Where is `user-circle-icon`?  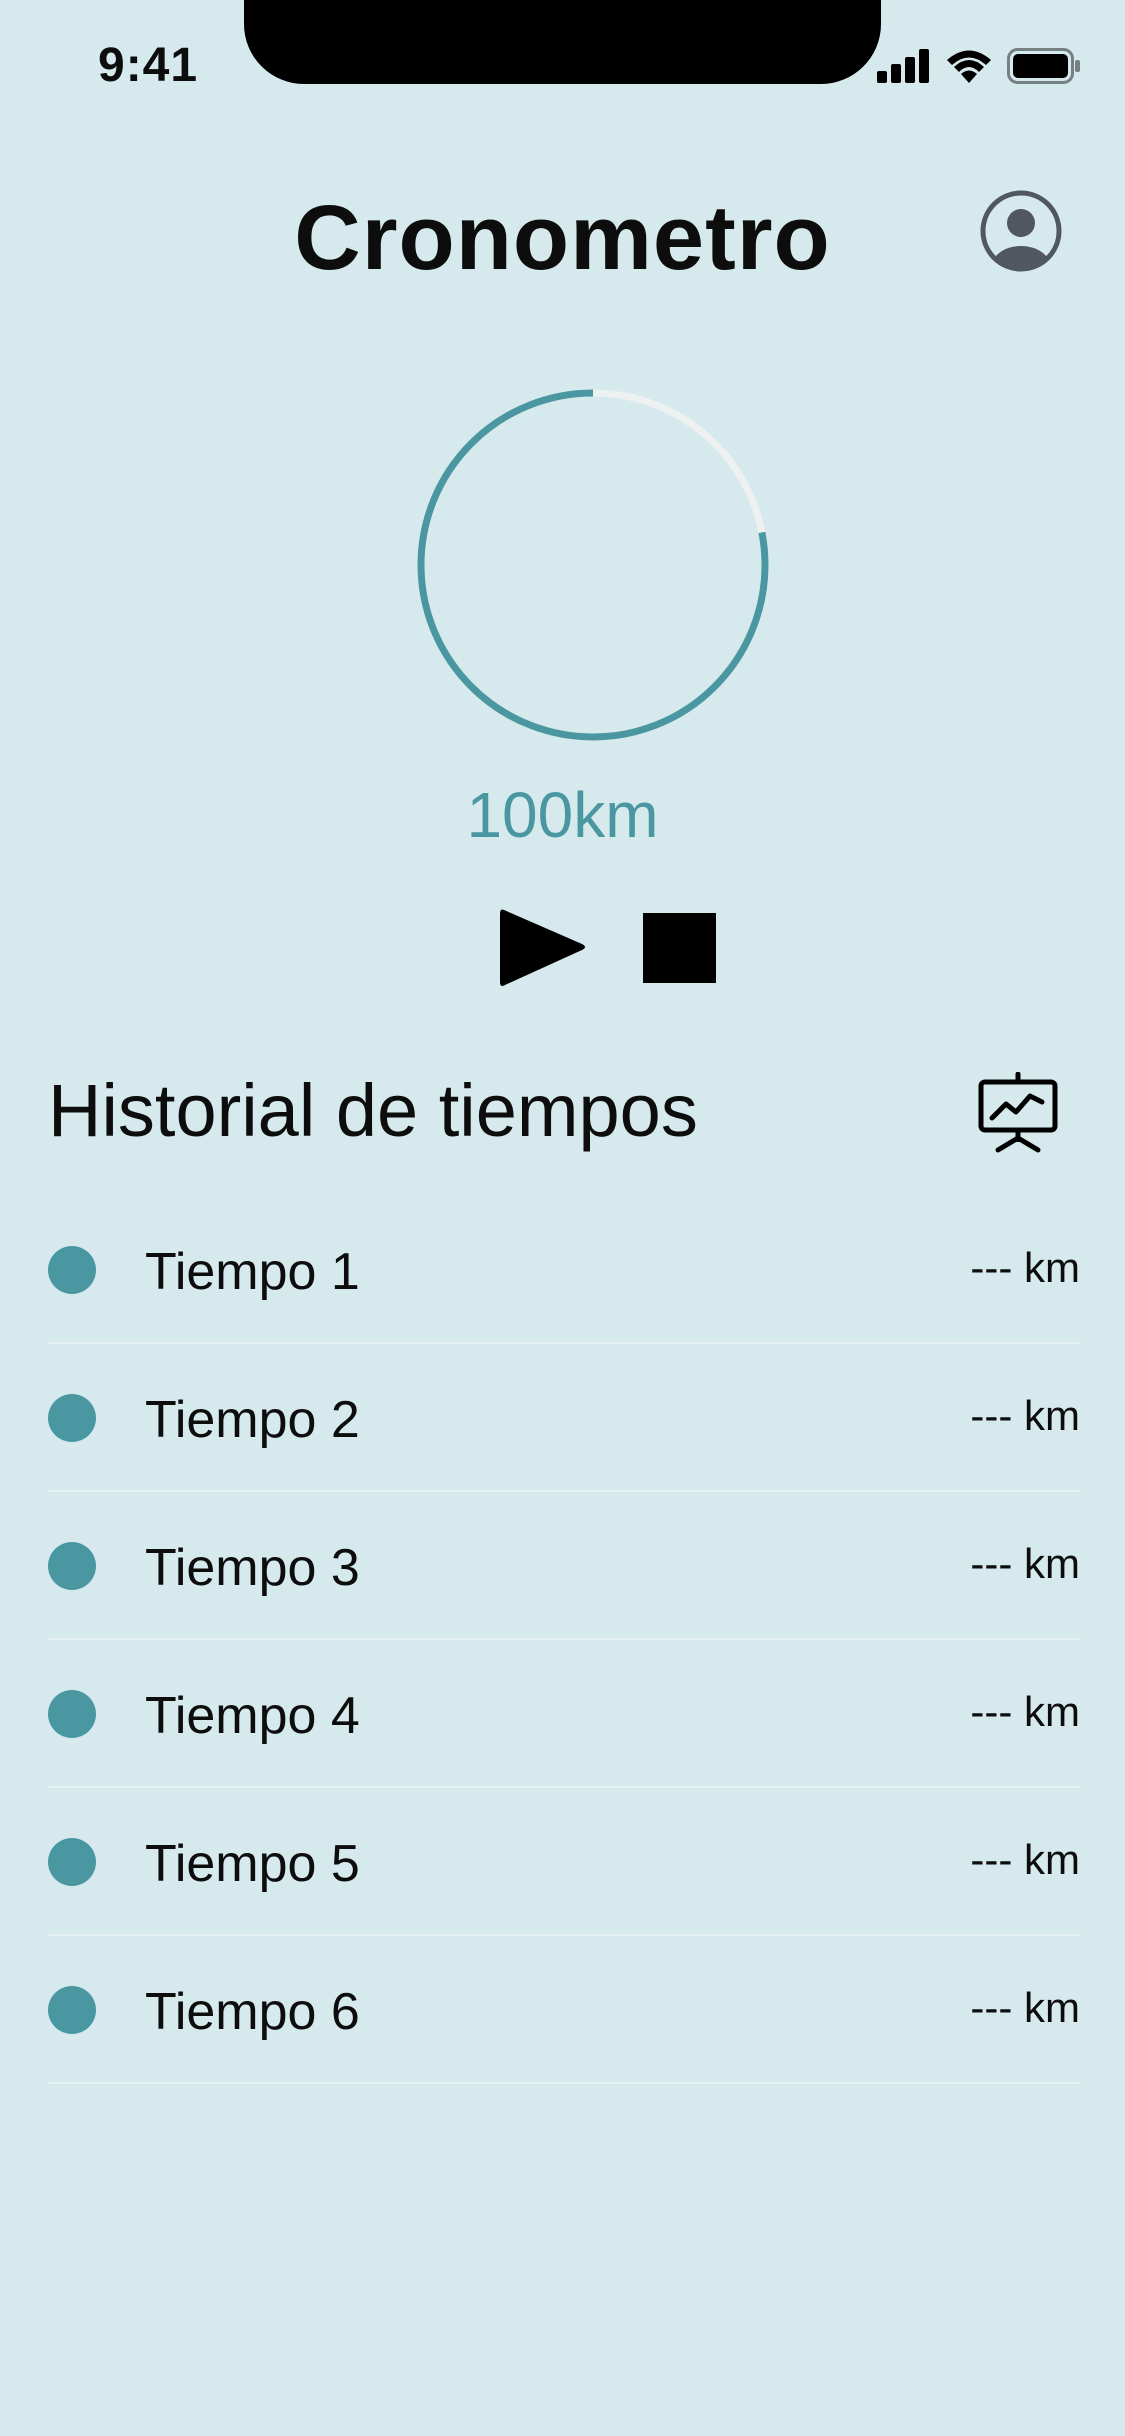 user-circle-icon is located at coordinates (1021, 231).